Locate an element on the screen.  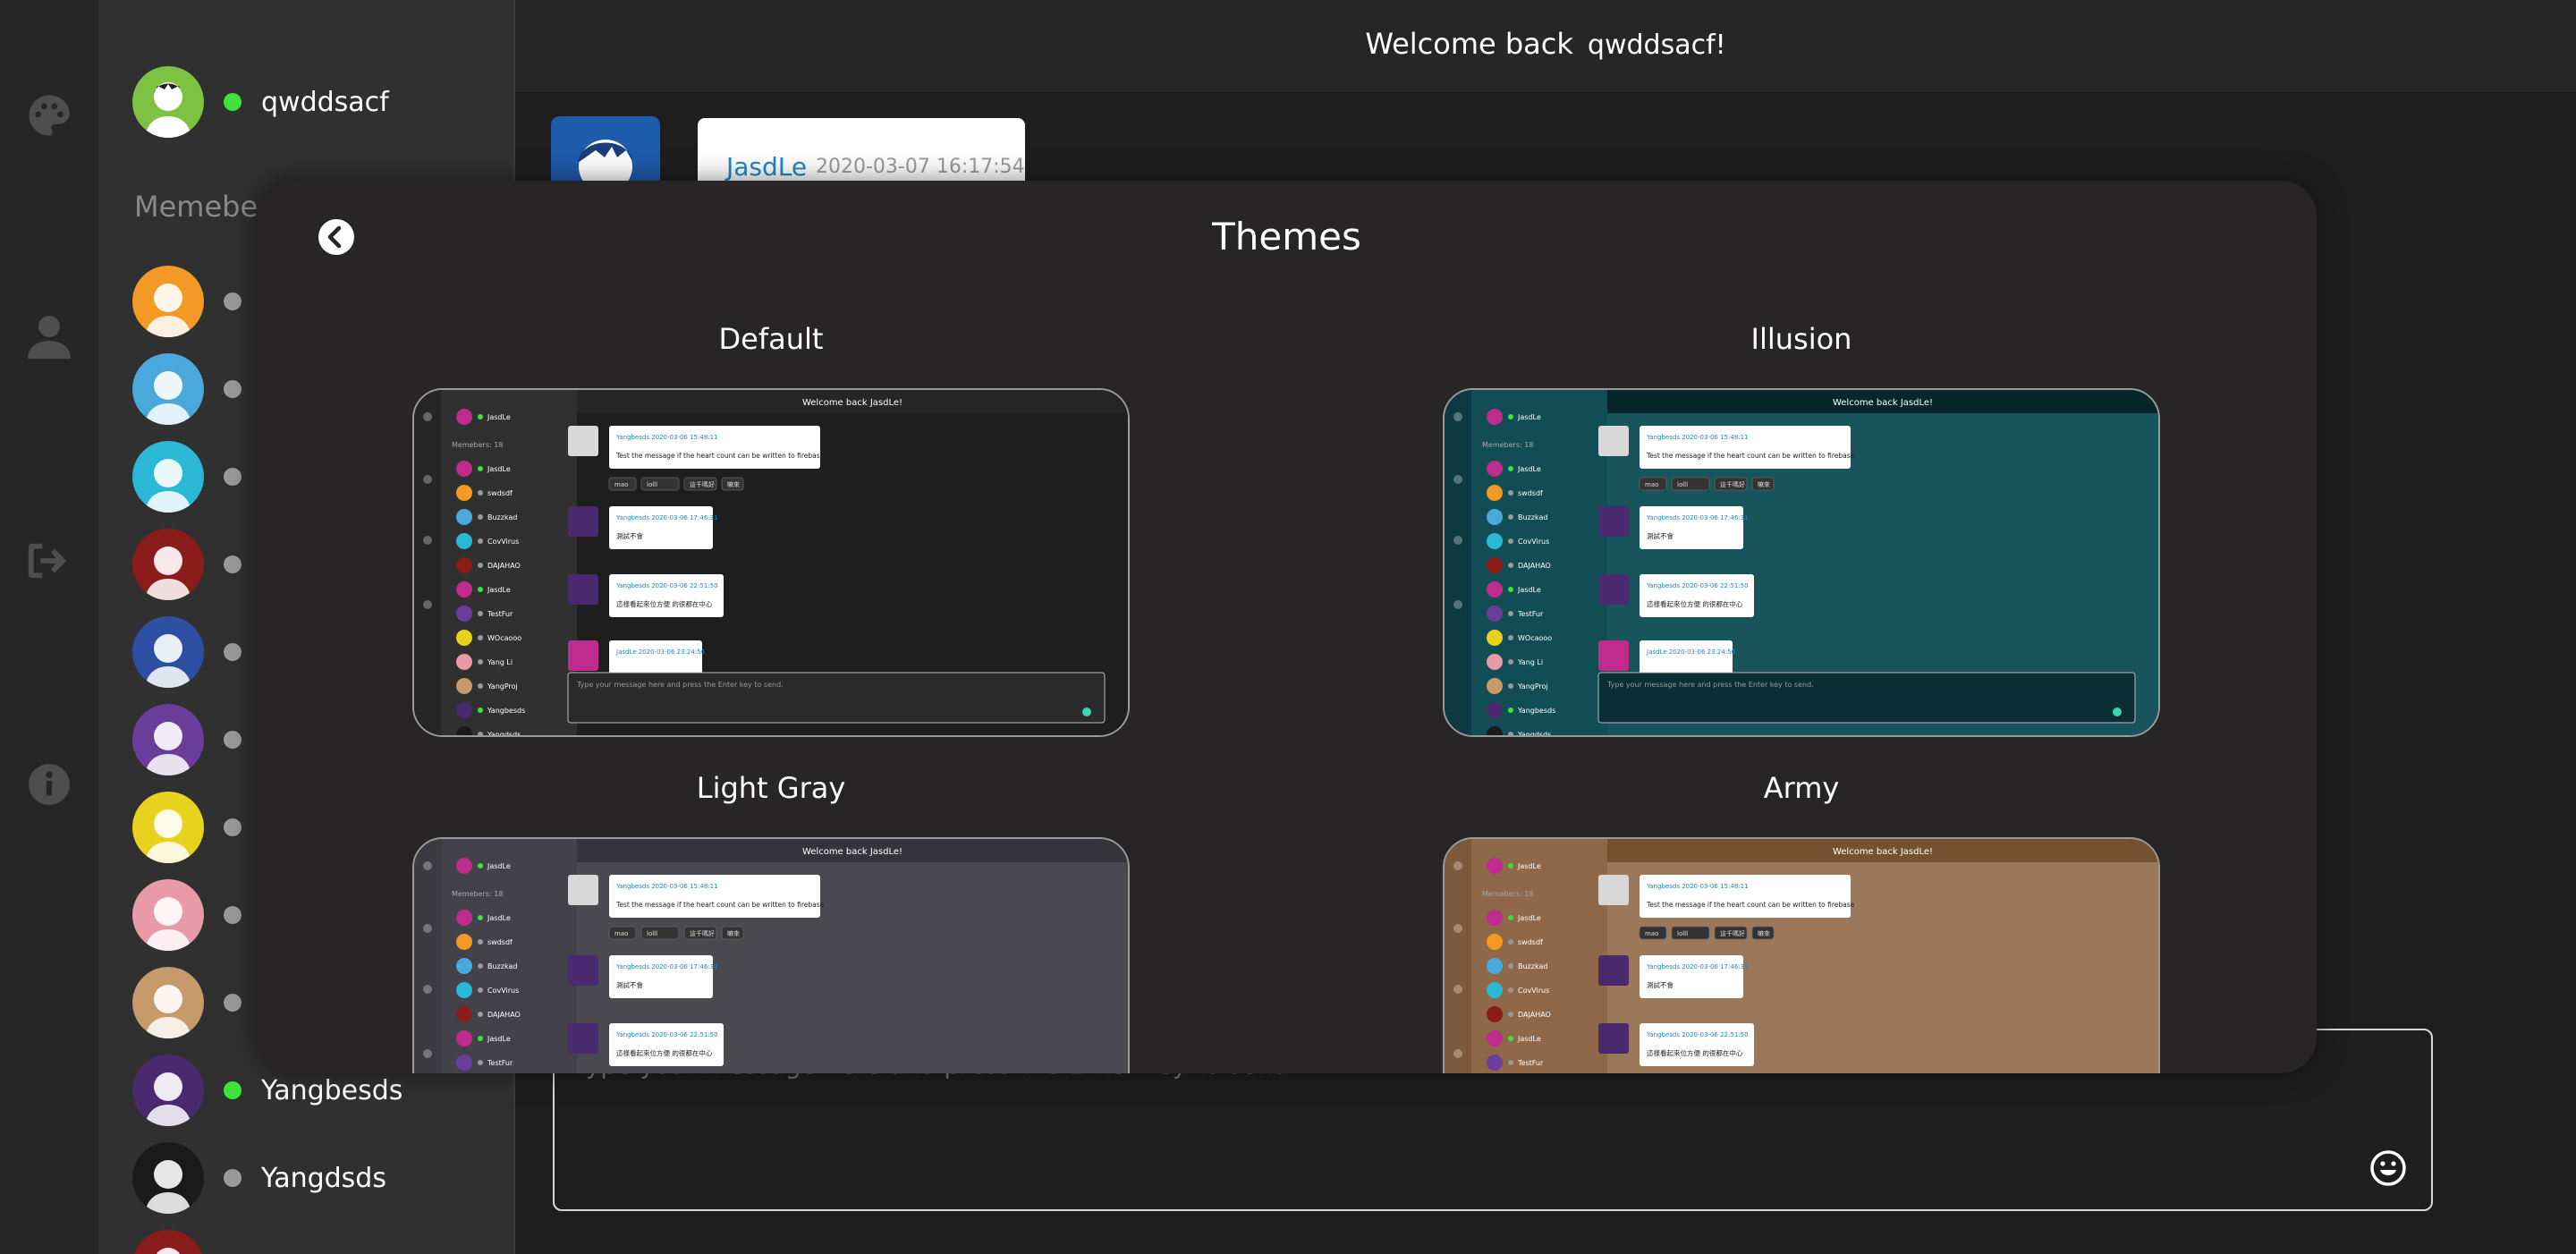
logout-icon is located at coordinates (49, 561).